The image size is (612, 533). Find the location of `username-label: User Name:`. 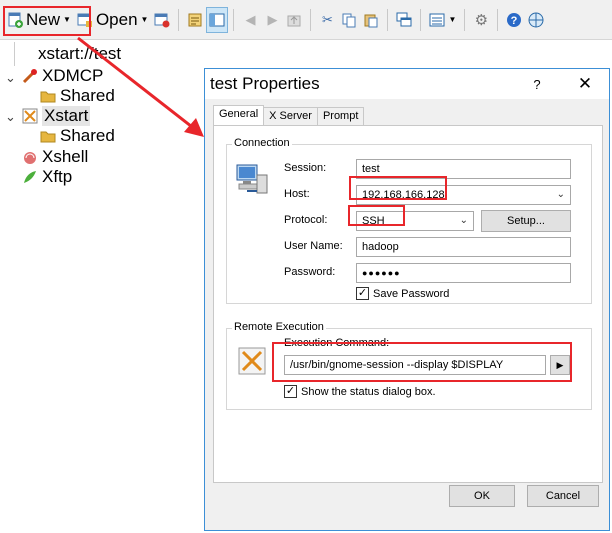

username-label: User Name: is located at coordinates (313, 246).